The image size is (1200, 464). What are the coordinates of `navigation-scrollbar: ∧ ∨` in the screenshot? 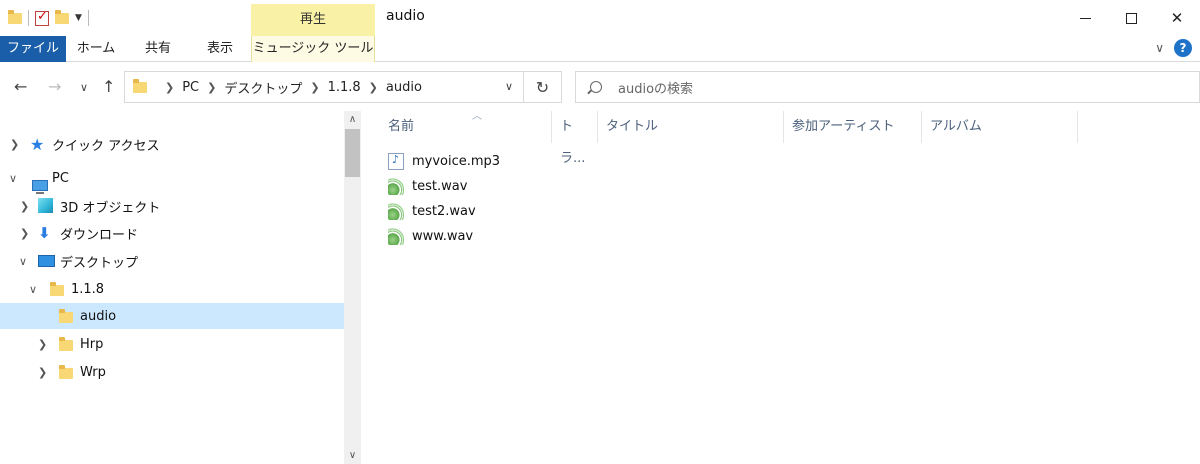 It's located at (352, 287).